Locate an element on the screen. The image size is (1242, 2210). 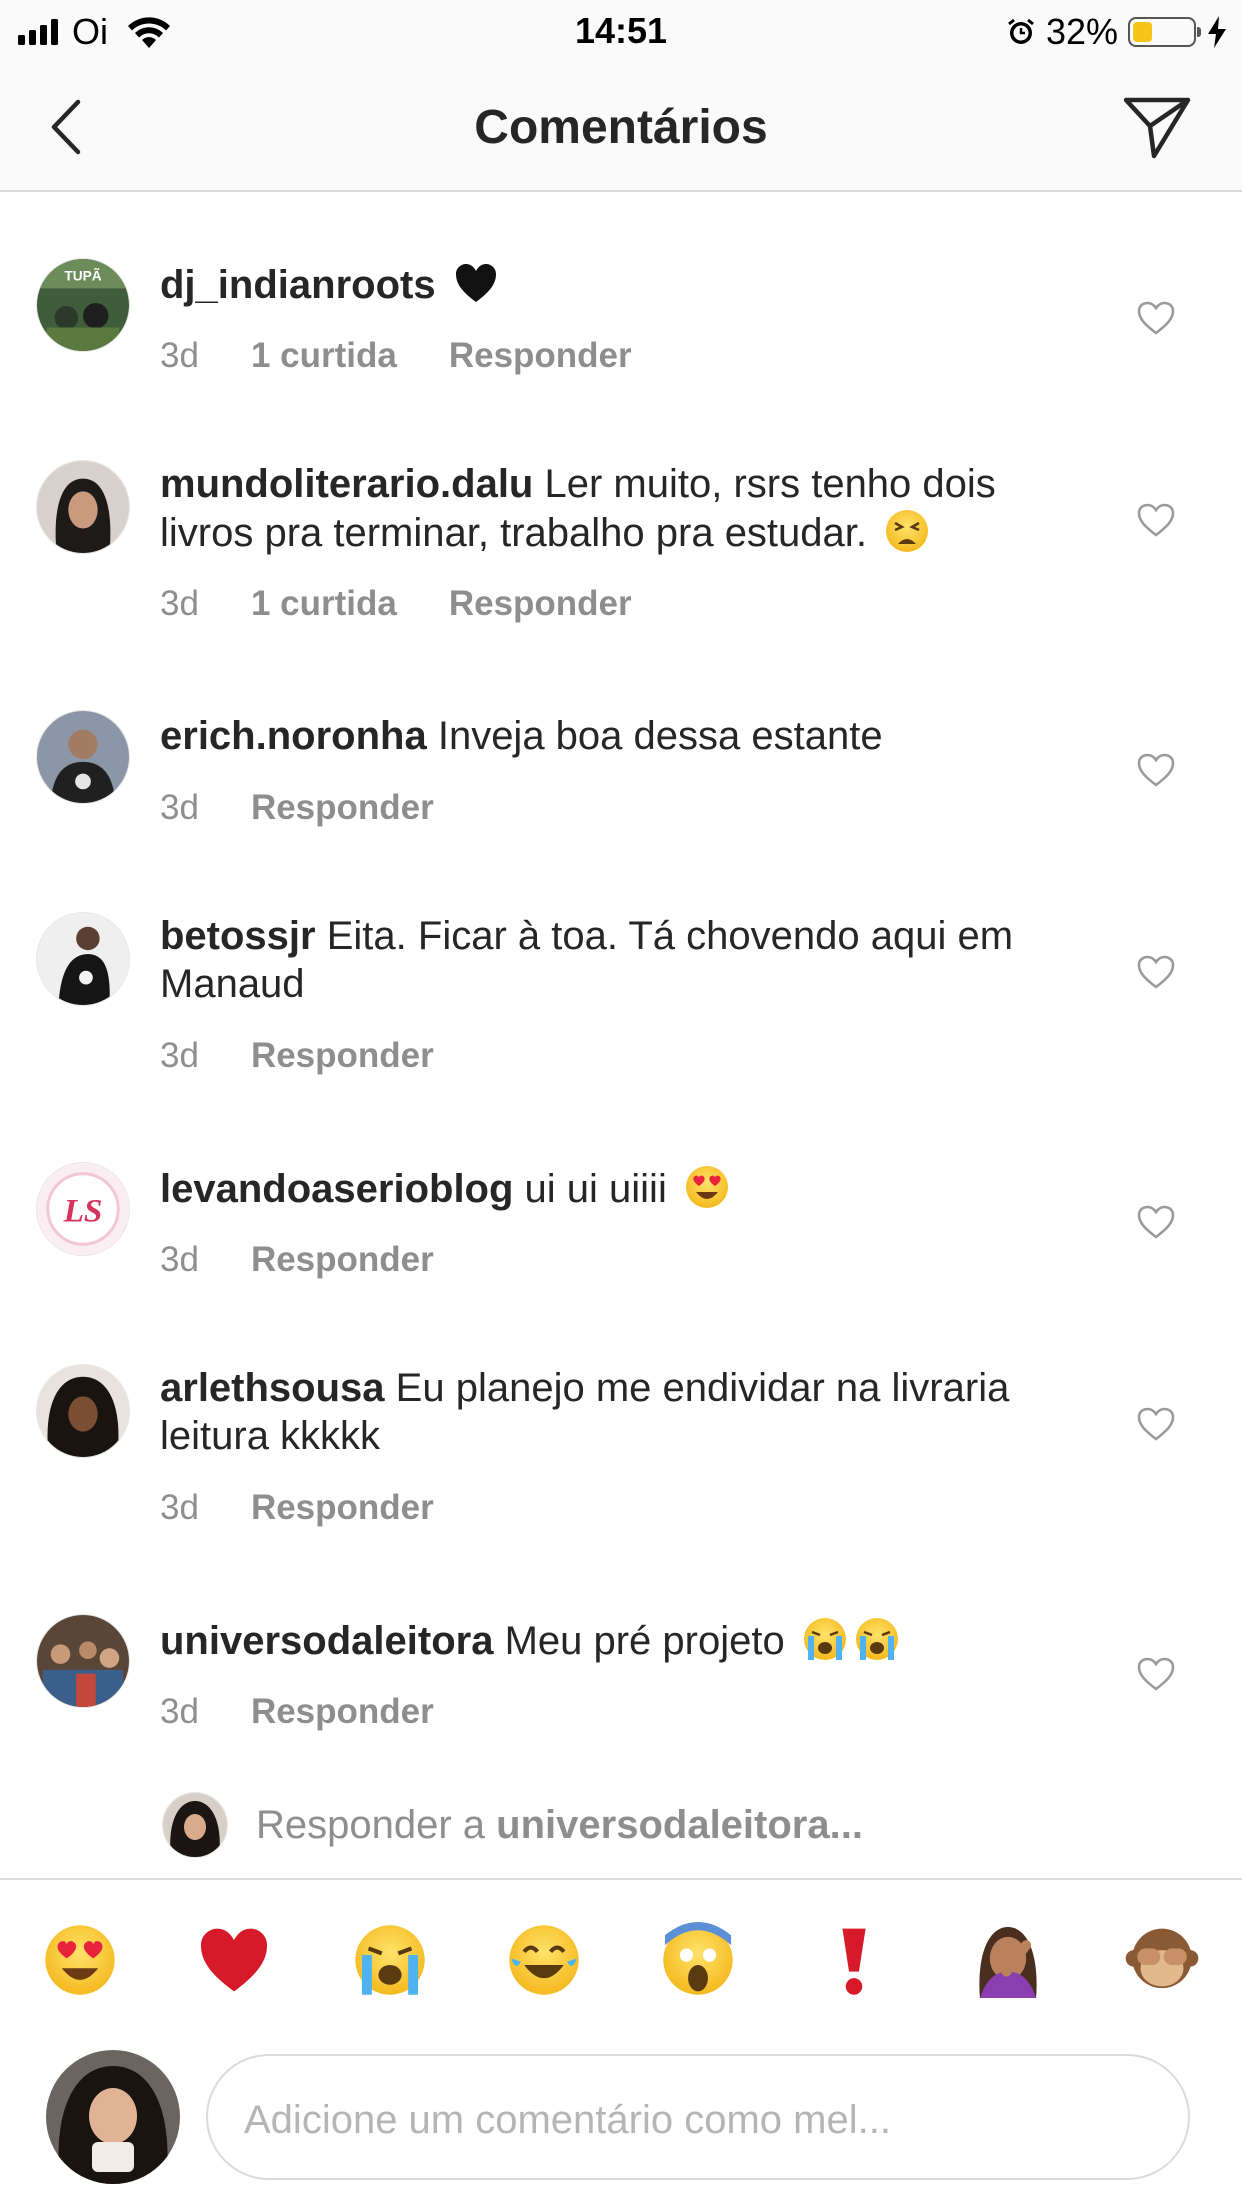
comment-username: dj_indianroots is located at coordinates (298, 285).